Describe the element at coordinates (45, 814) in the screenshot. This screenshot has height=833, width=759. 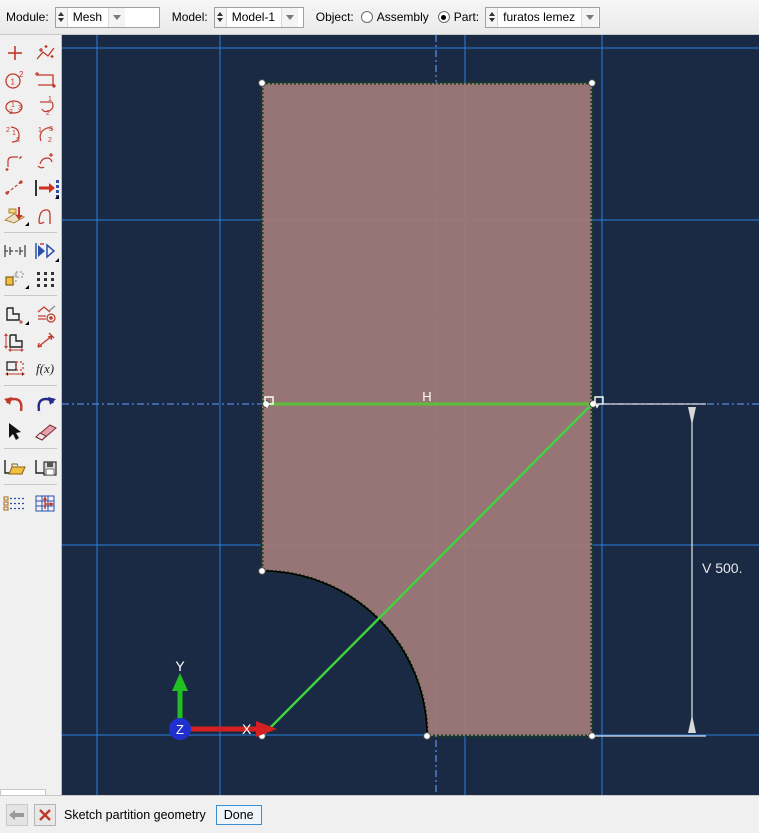
I see `cancel-x-icon` at that location.